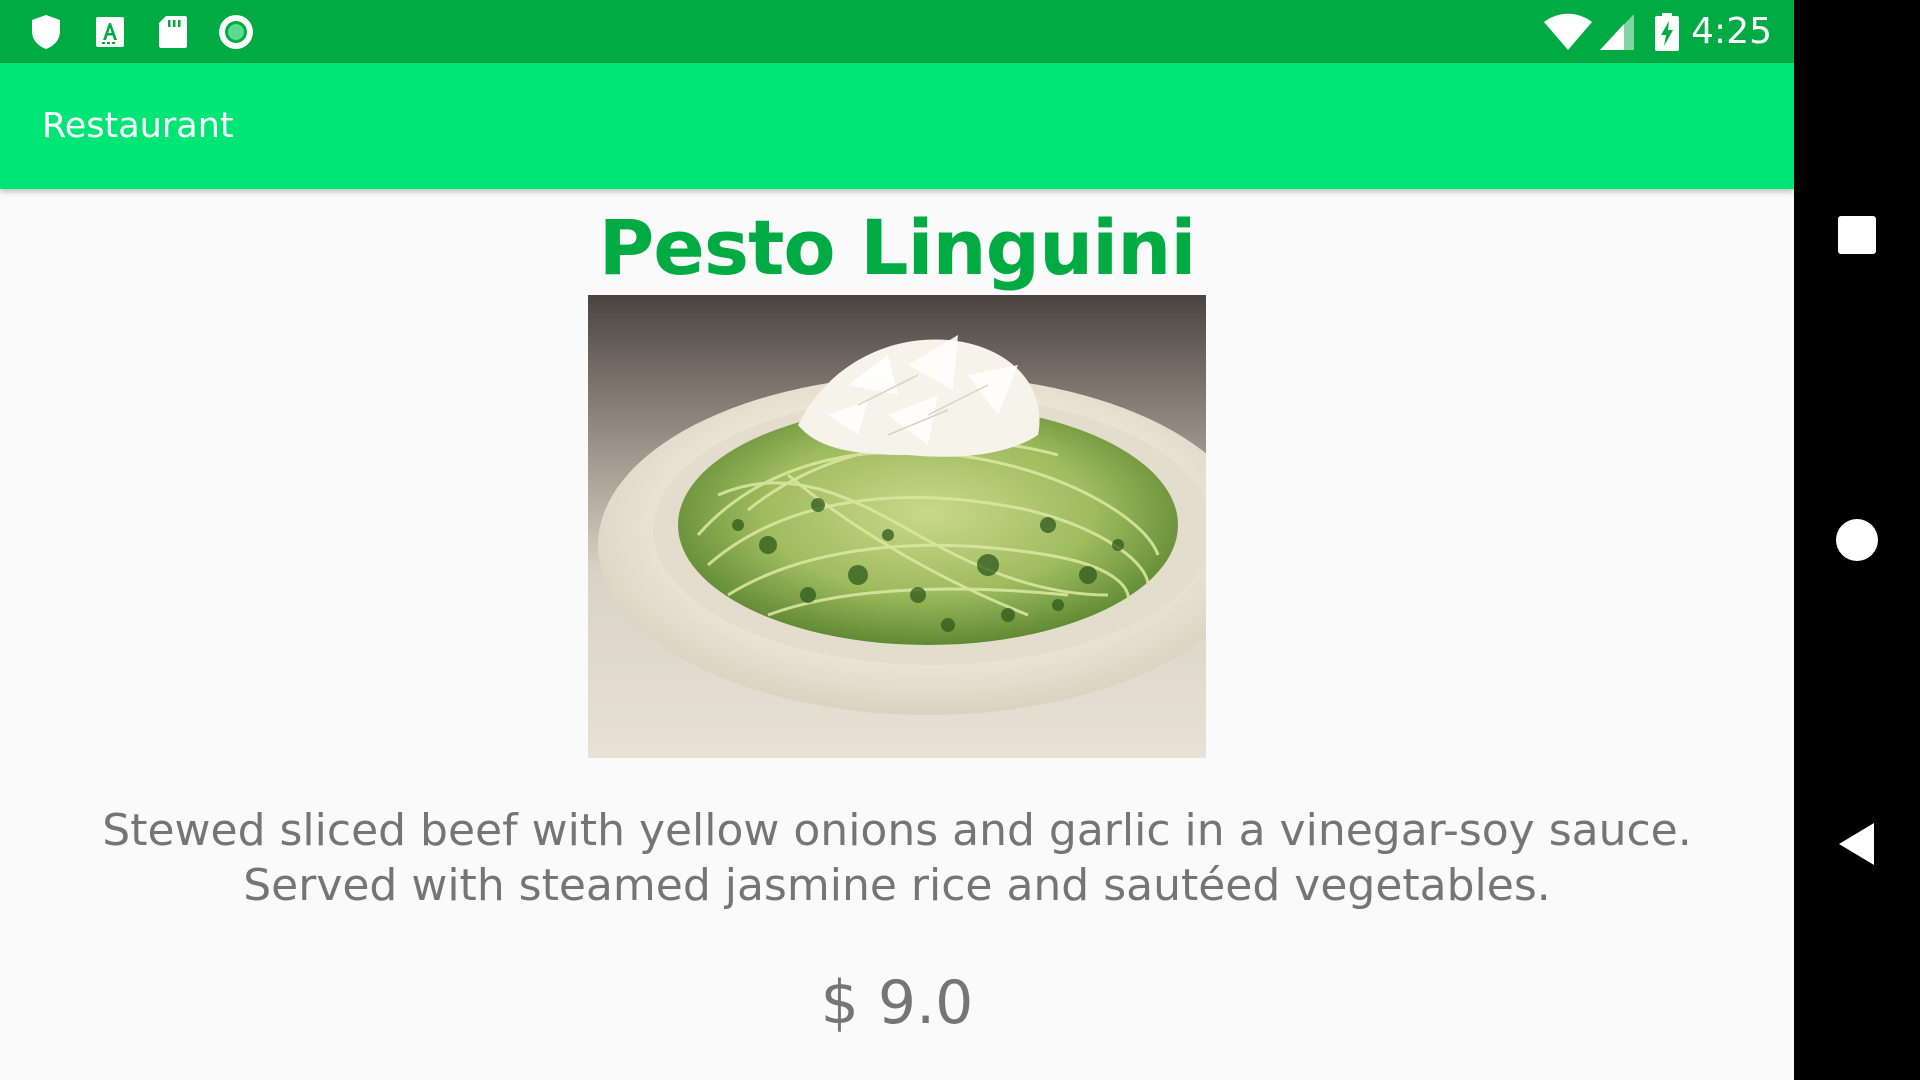 The width and height of the screenshot is (1920, 1080). I want to click on triangle-back-icon, so click(1856, 844).